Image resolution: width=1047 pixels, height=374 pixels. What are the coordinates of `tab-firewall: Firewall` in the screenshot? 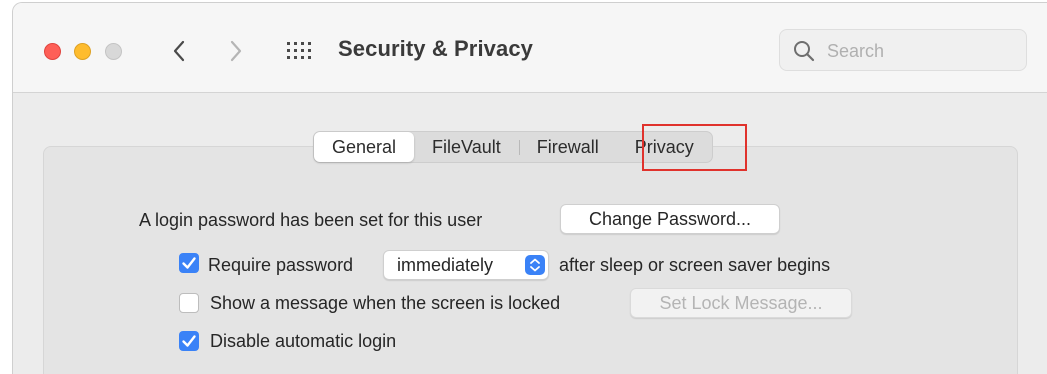 It's located at (567, 147).